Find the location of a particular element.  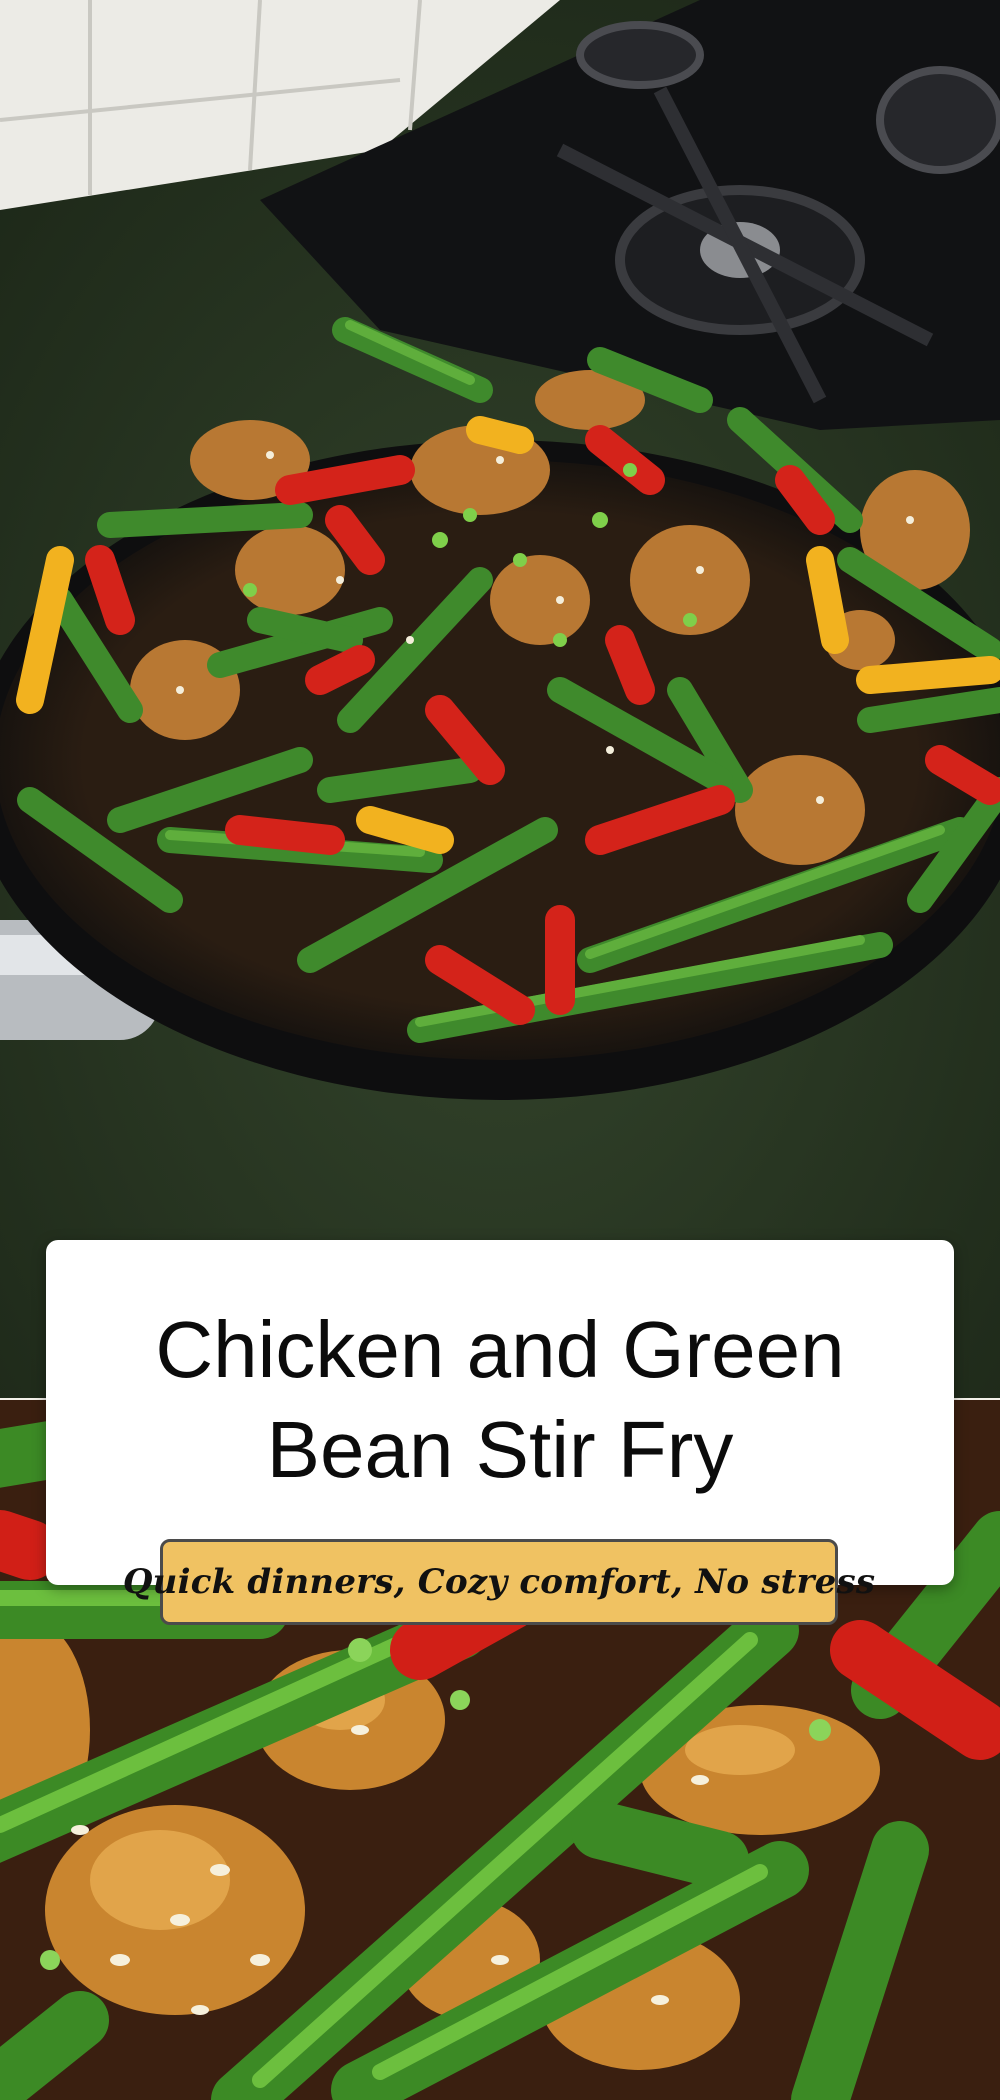

tagline-badge: Quick dinners, Cozy comfort, No stress is located at coordinates (499, 1582).